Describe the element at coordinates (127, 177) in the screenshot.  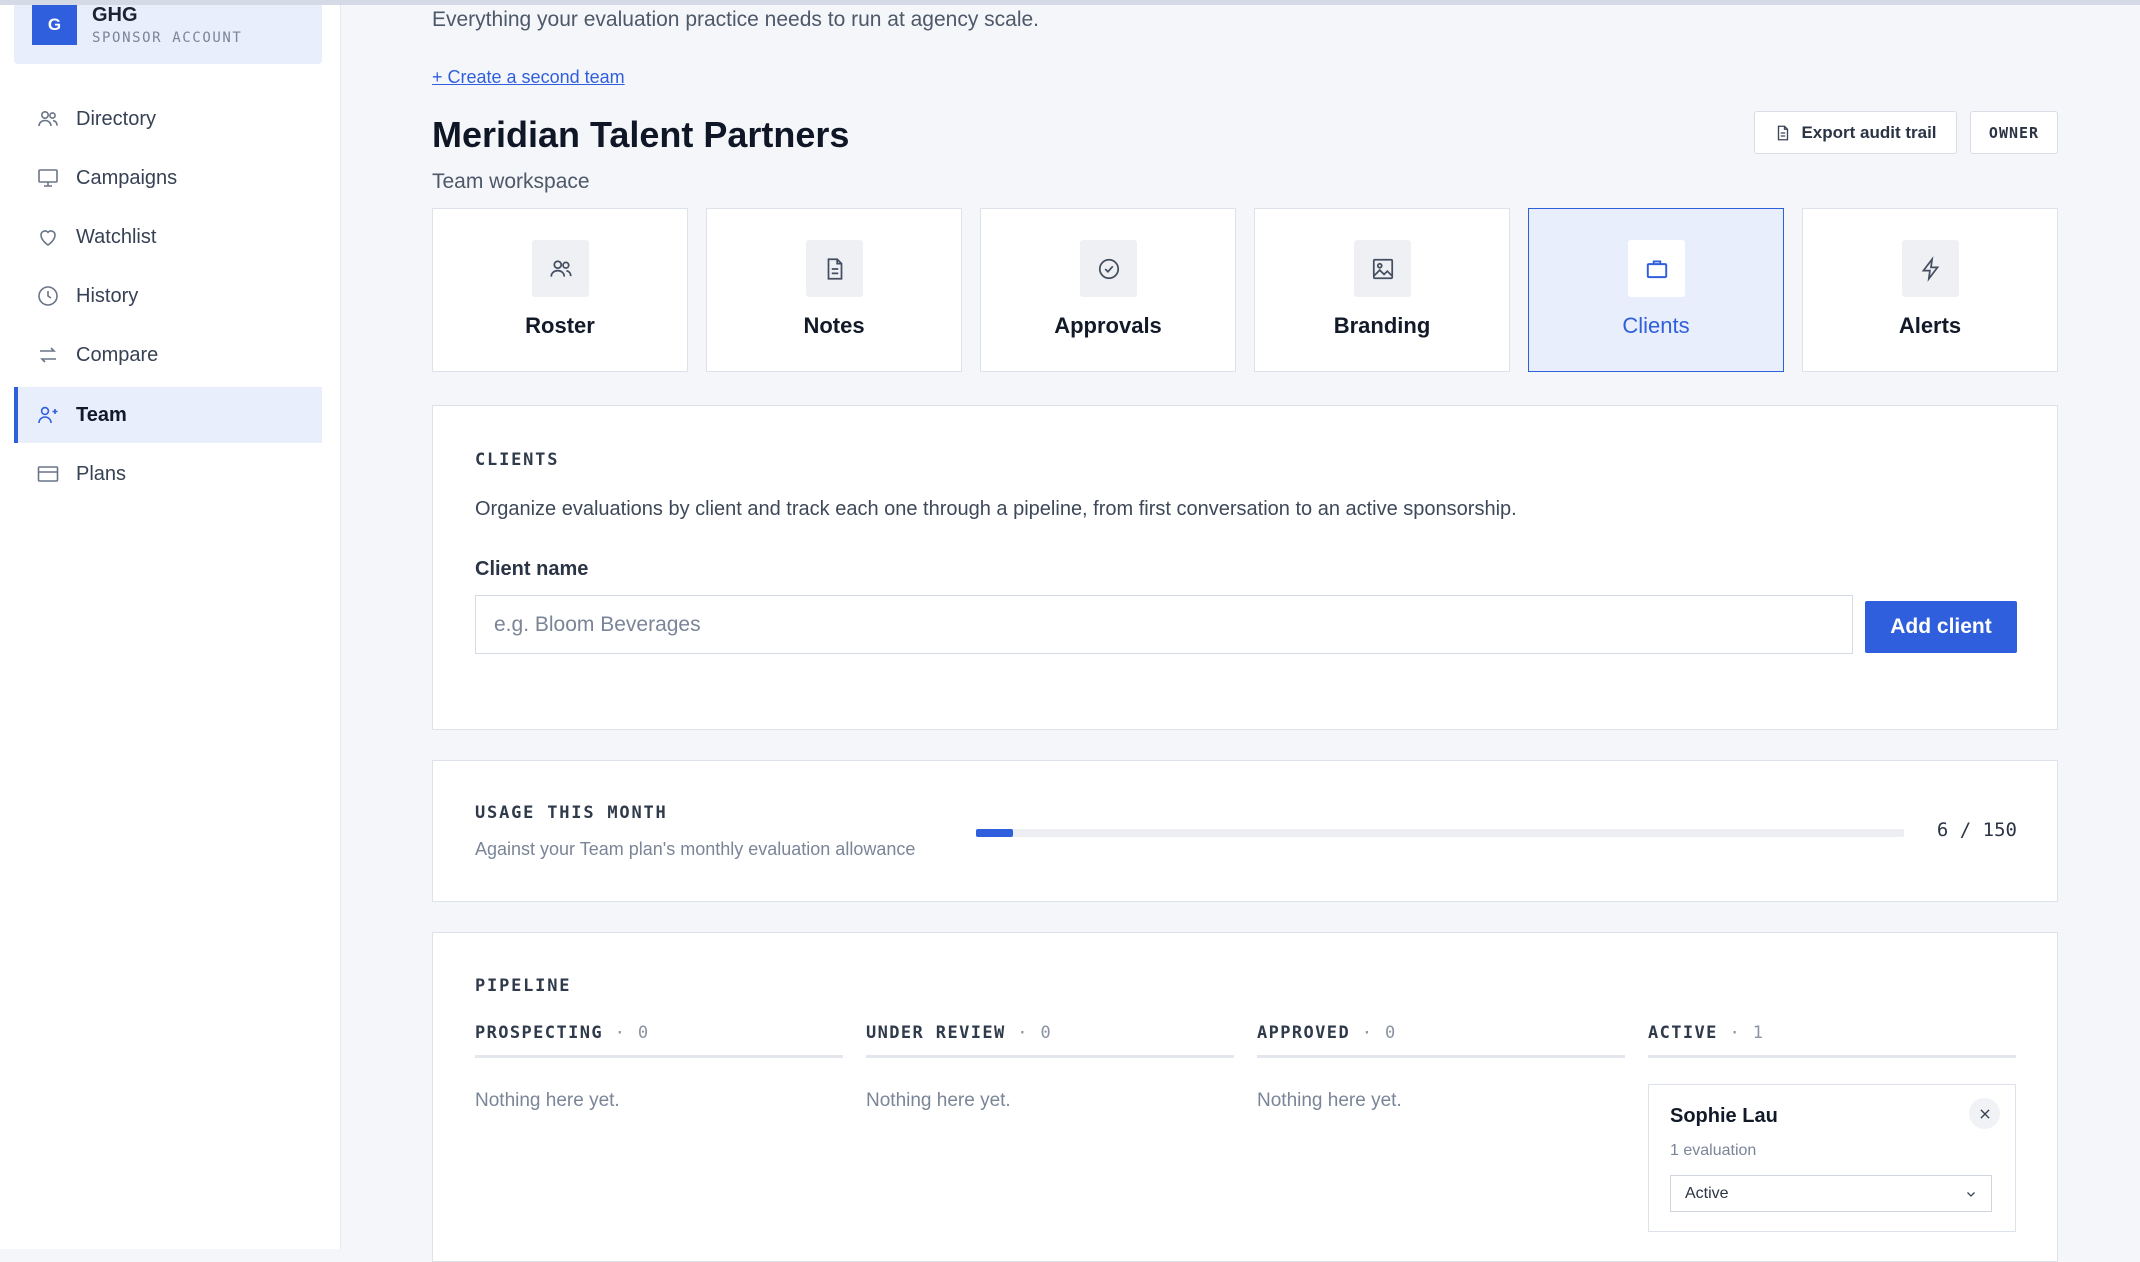
I see `sidebar-item-label: Campaigns` at that location.